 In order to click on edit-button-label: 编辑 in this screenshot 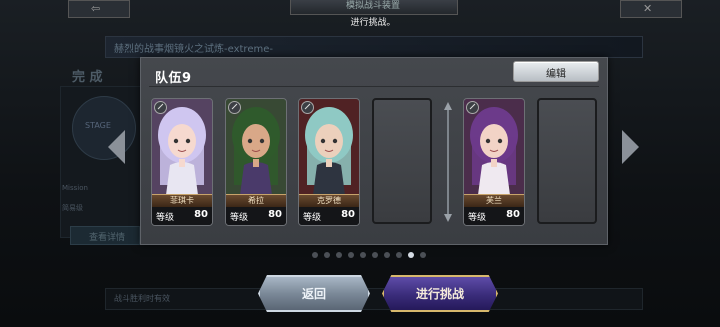, I will do `click(556, 74)`.